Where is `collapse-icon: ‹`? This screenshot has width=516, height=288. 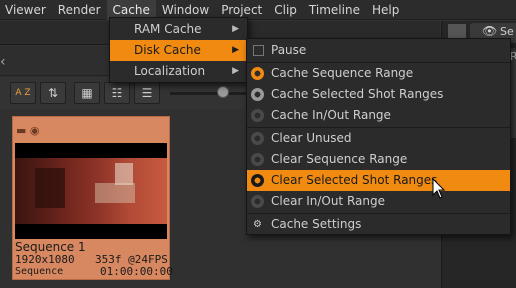 collapse-icon: ‹ is located at coordinates (3, 62).